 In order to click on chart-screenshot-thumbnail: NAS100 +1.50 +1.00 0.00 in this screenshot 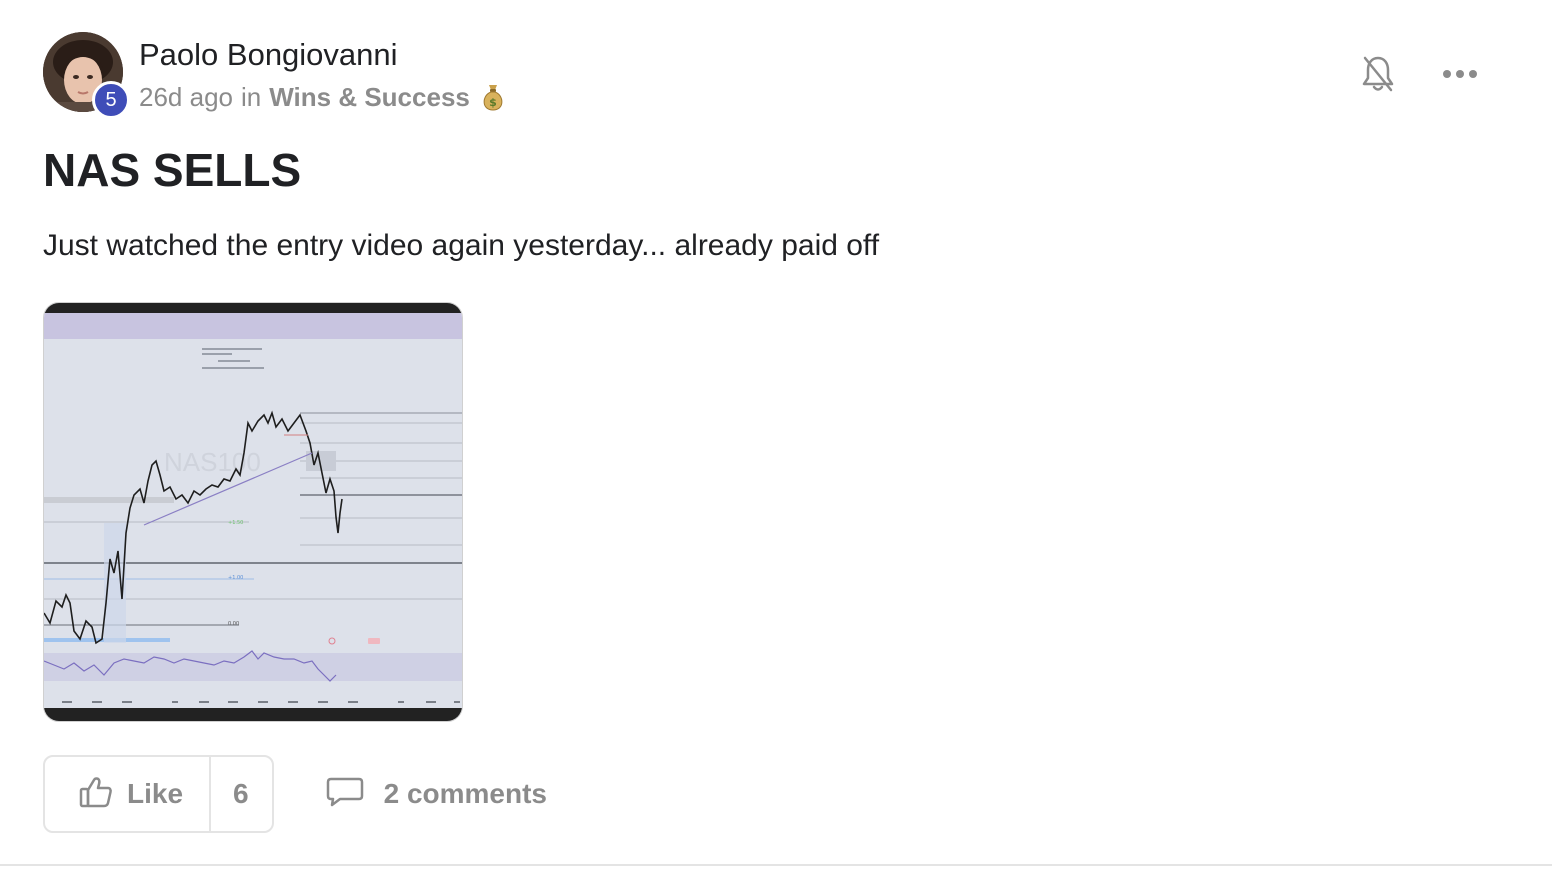, I will do `click(253, 512)`.